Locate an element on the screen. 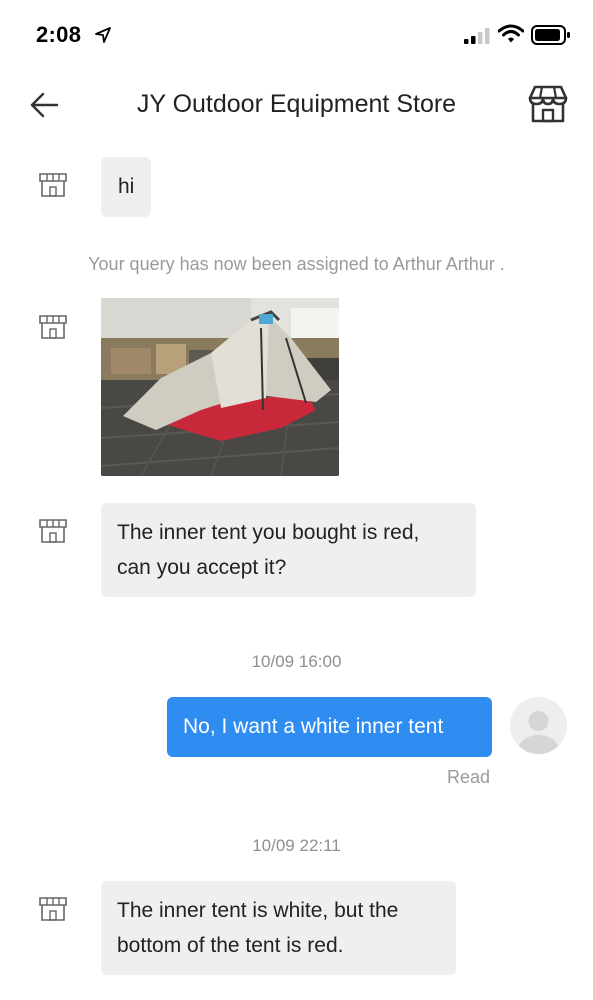  timestamp: 10/09 22:11 is located at coordinates (296, 845).